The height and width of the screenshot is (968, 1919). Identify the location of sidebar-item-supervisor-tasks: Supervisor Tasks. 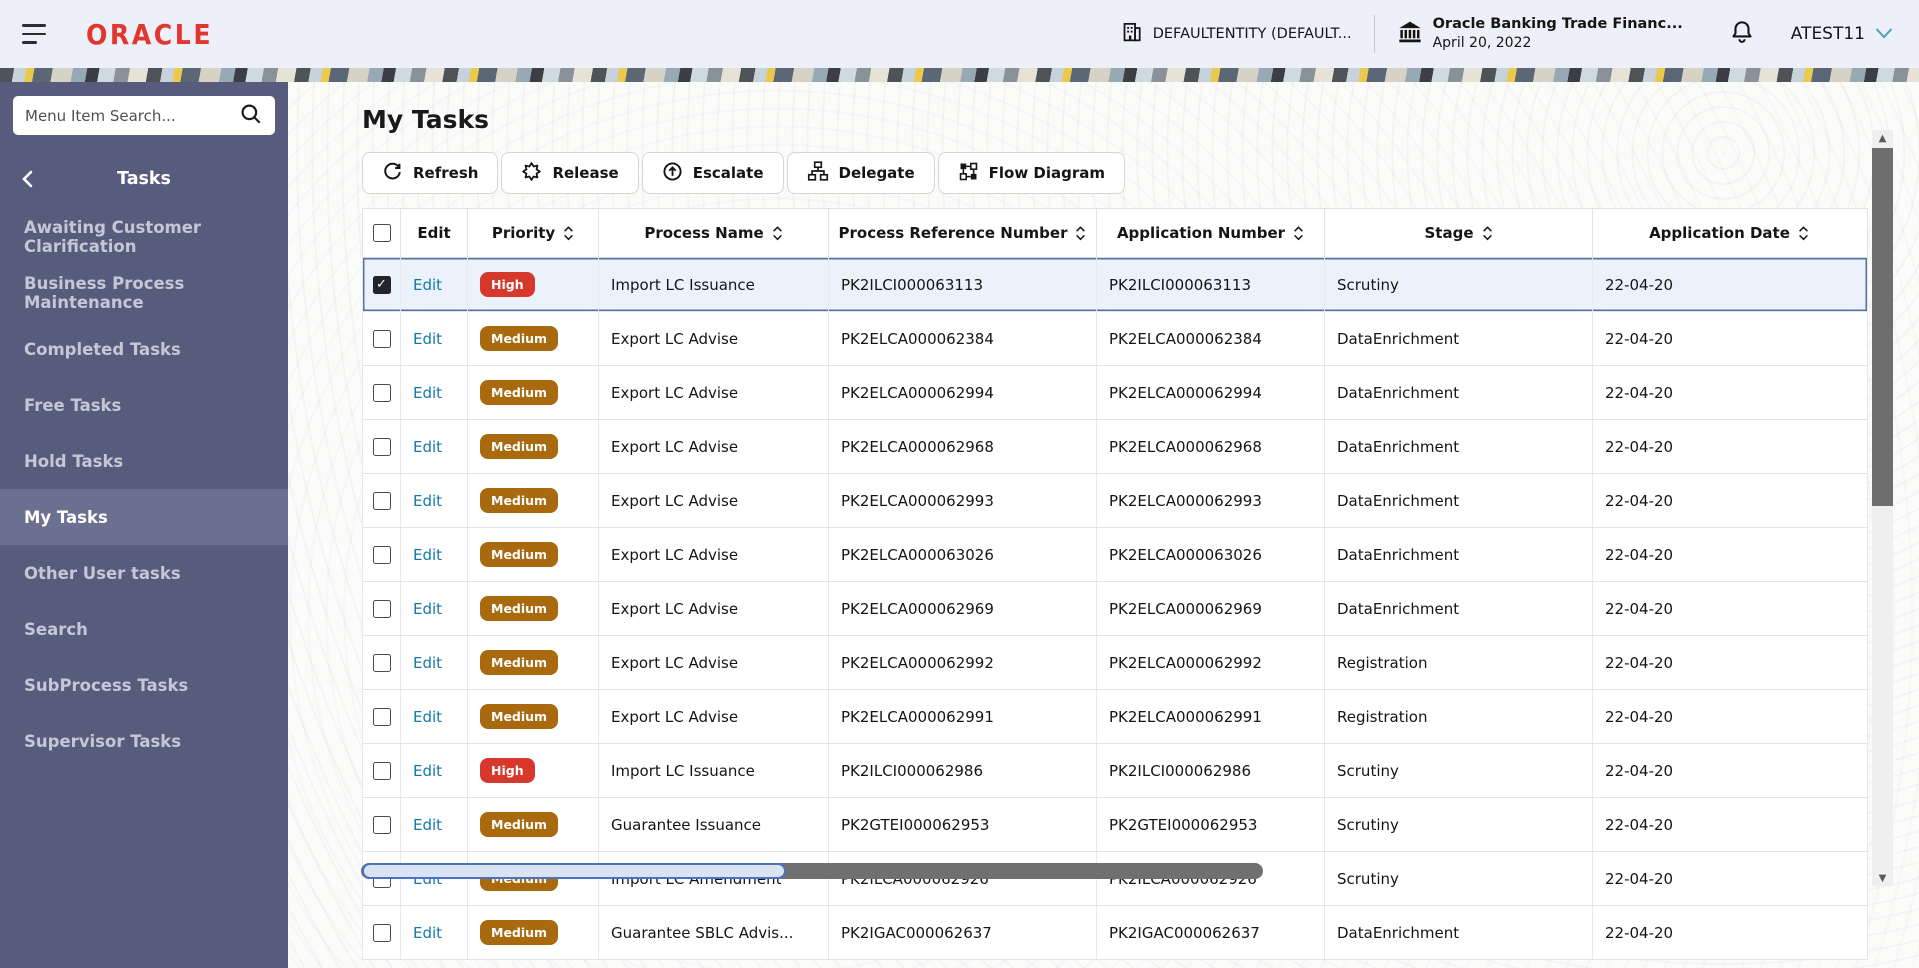
(144, 741).